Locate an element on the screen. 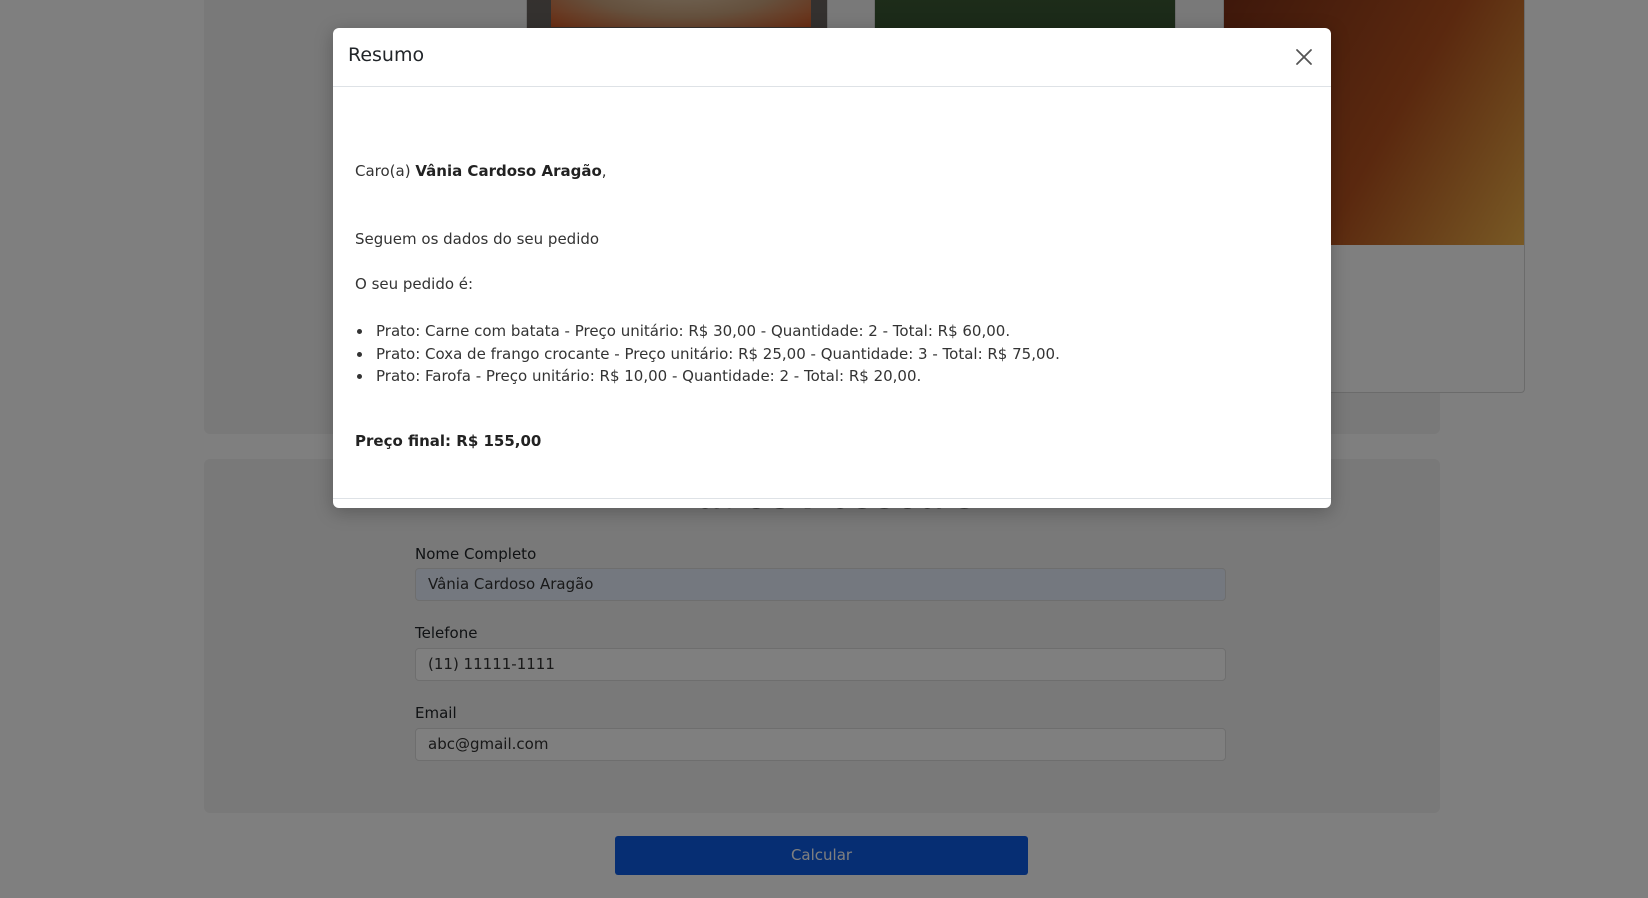  order-heading: O seu pedido é: is located at coordinates (414, 284).